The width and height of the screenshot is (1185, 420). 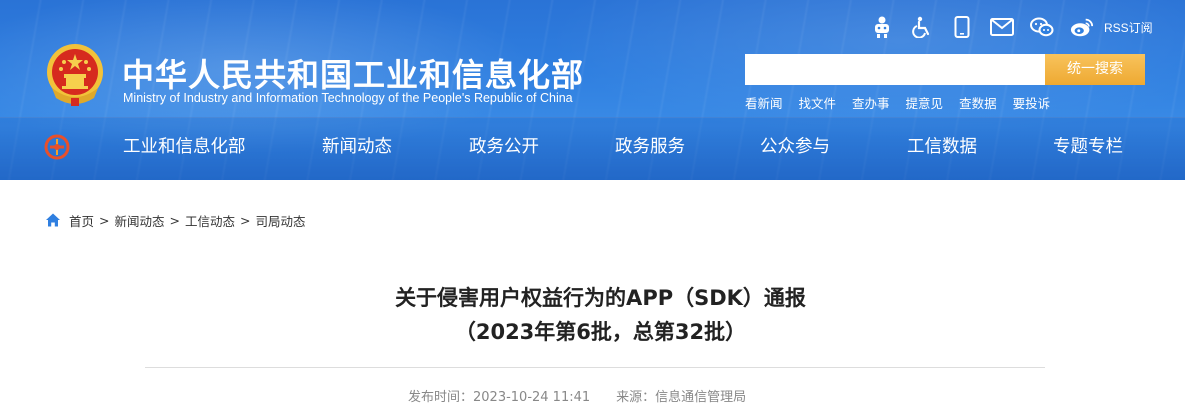 I want to click on mobile-icon, so click(x=962, y=27).